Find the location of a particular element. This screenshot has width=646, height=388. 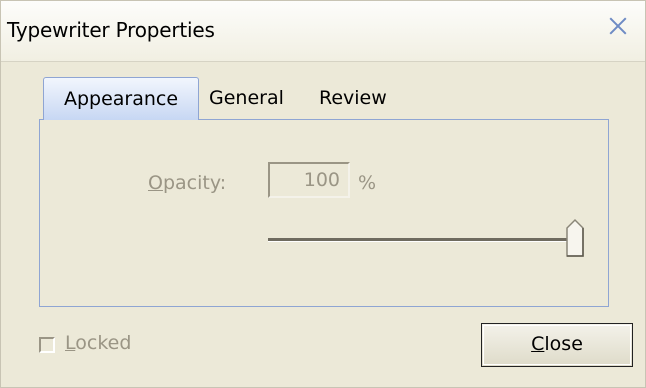

close-button: Close is located at coordinates (557, 345).